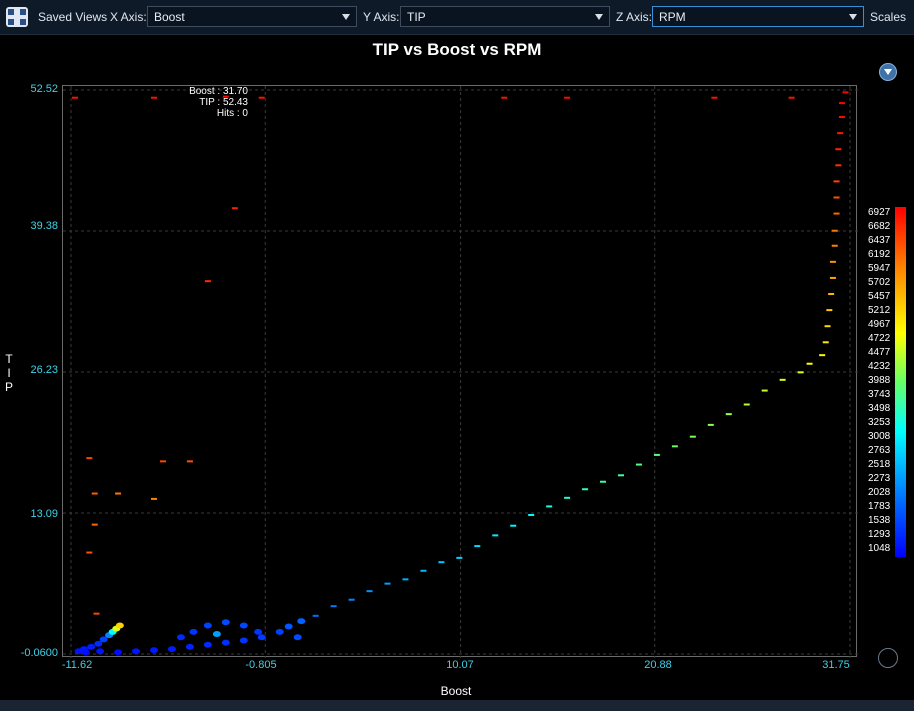 The width and height of the screenshot is (914, 711). Describe the element at coordinates (879, 226) in the screenshot. I see `legend-label: 6682` at that location.